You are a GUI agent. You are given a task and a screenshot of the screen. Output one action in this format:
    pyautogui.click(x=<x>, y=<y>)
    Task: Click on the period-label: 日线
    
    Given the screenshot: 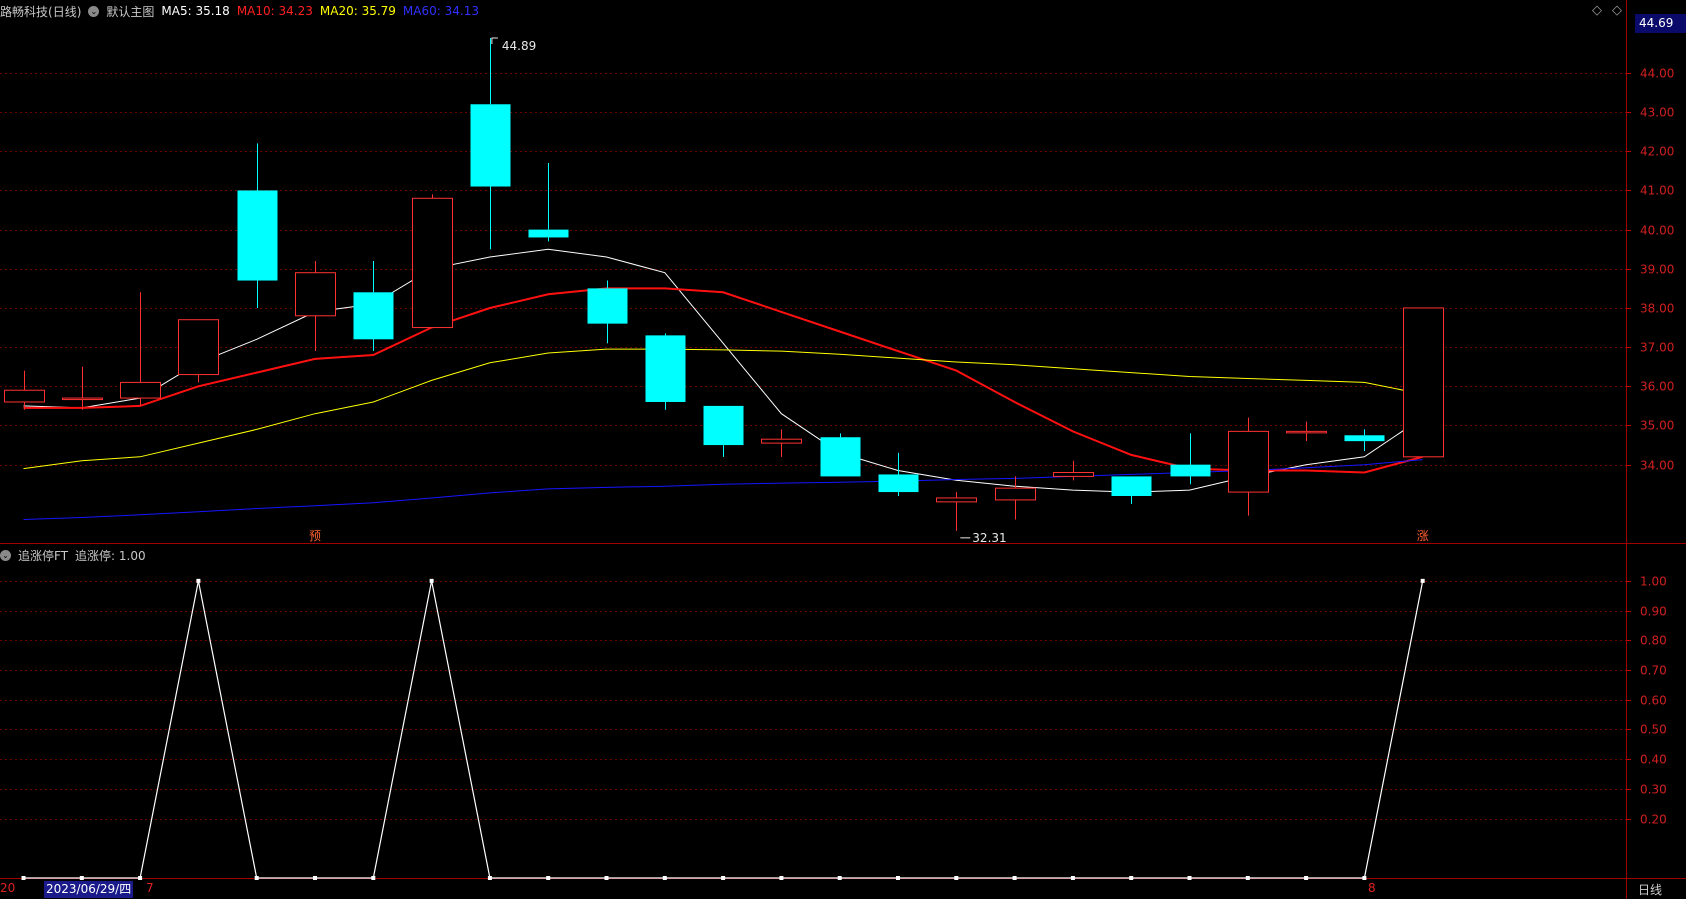 What is the action you would take?
    pyautogui.click(x=1650, y=889)
    